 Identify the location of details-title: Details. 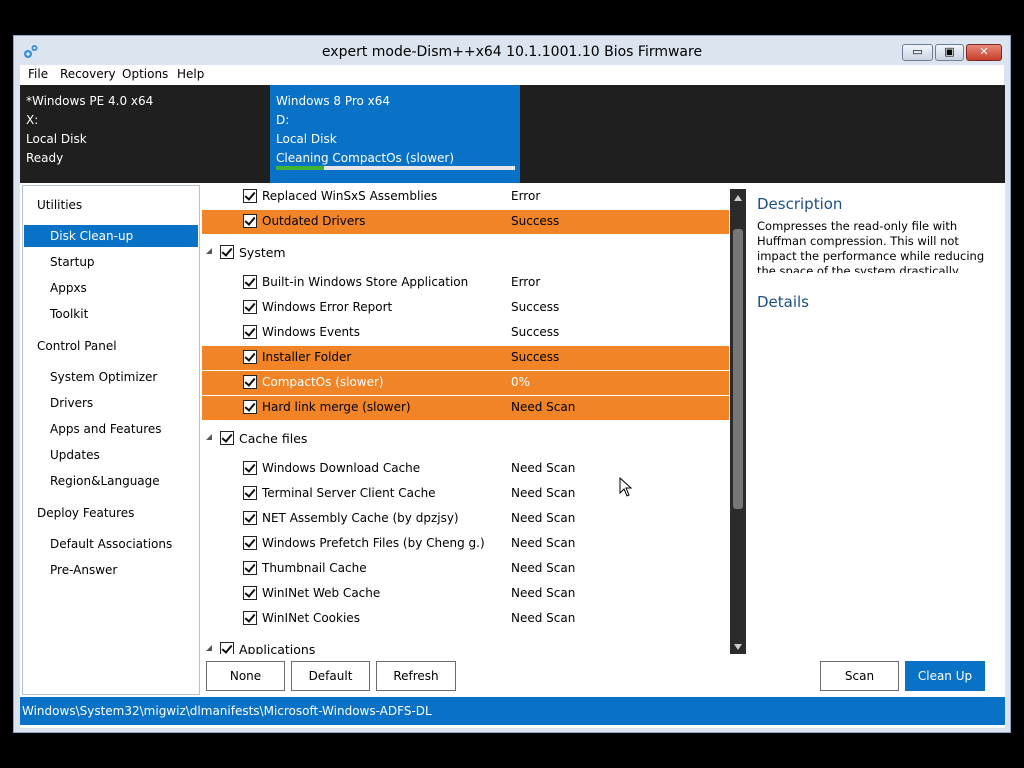
(783, 302).